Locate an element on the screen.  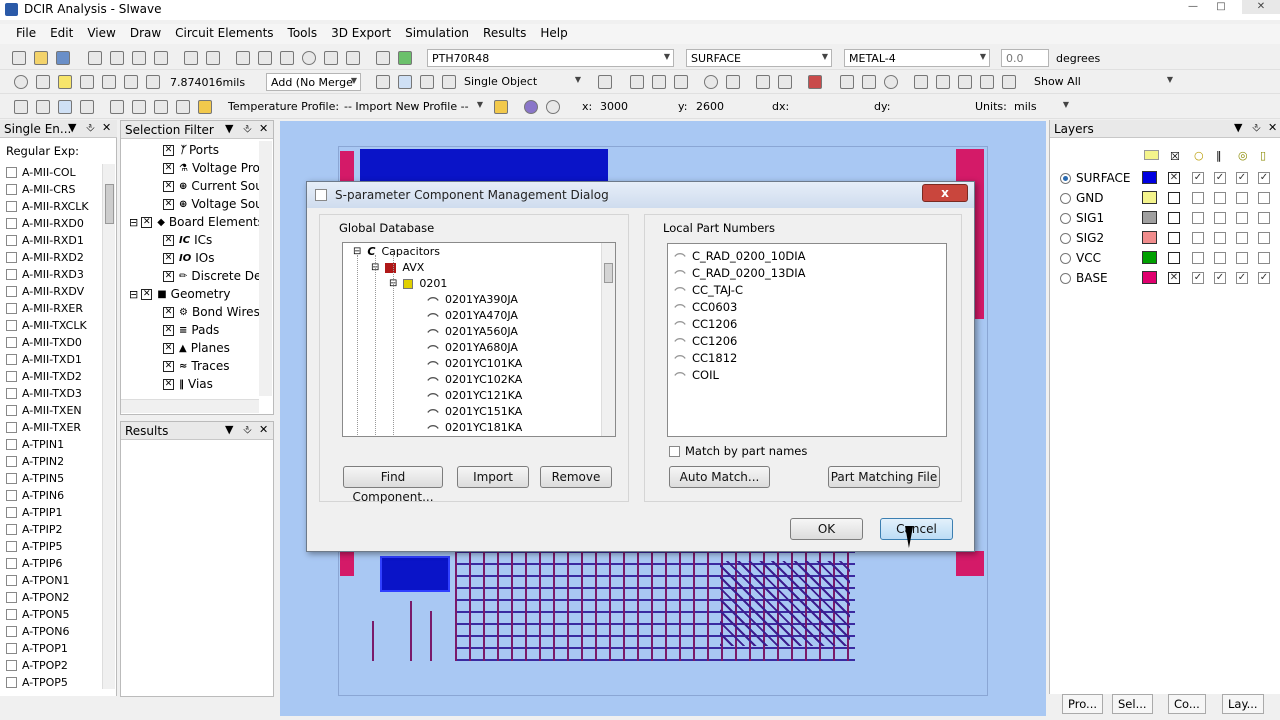
tree-part-item: 0201YA390JA is located at coordinates (472, 299).